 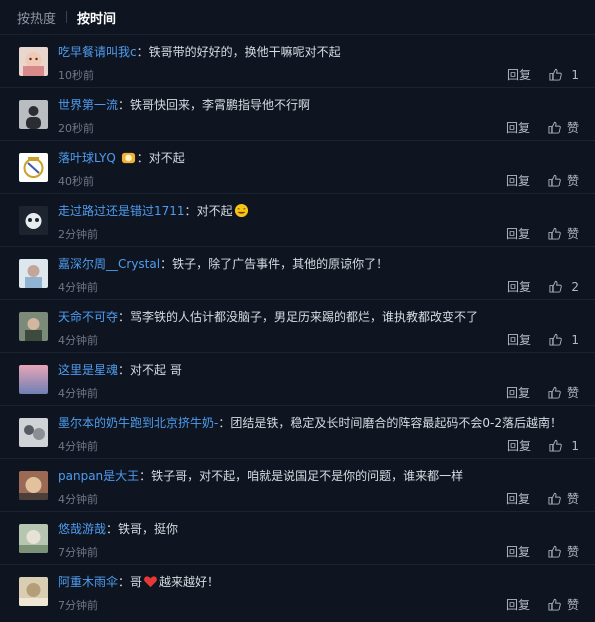 What do you see at coordinates (88, 317) in the screenshot?
I see `username-link: 天命不可夺` at bounding box center [88, 317].